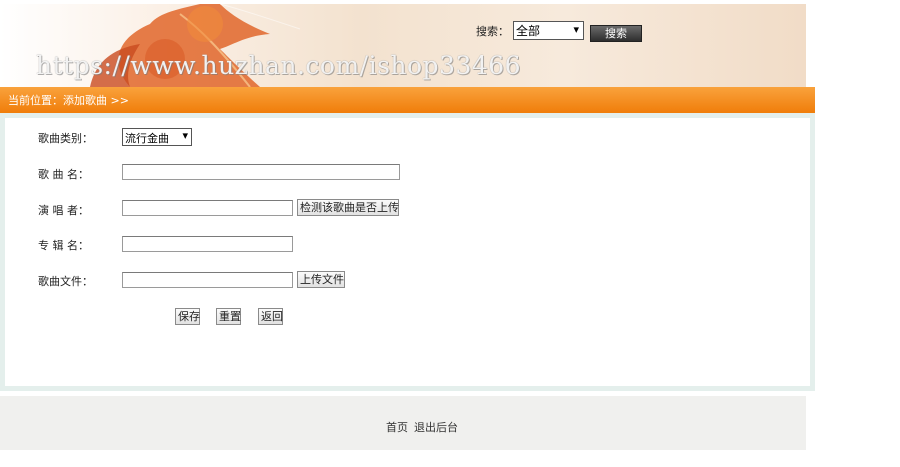 This screenshot has width=900, height=467. I want to click on breadcrumb: 当前位置：添加歌曲 >>, so click(68, 100).